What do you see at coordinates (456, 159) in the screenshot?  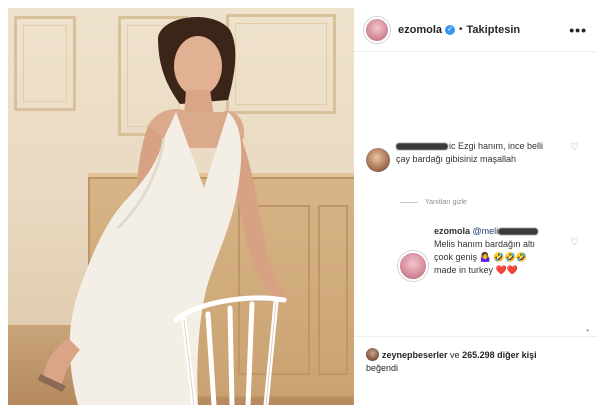 I see `comment-line-2: çay bardağı gibisiniz maşallah` at bounding box center [456, 159].